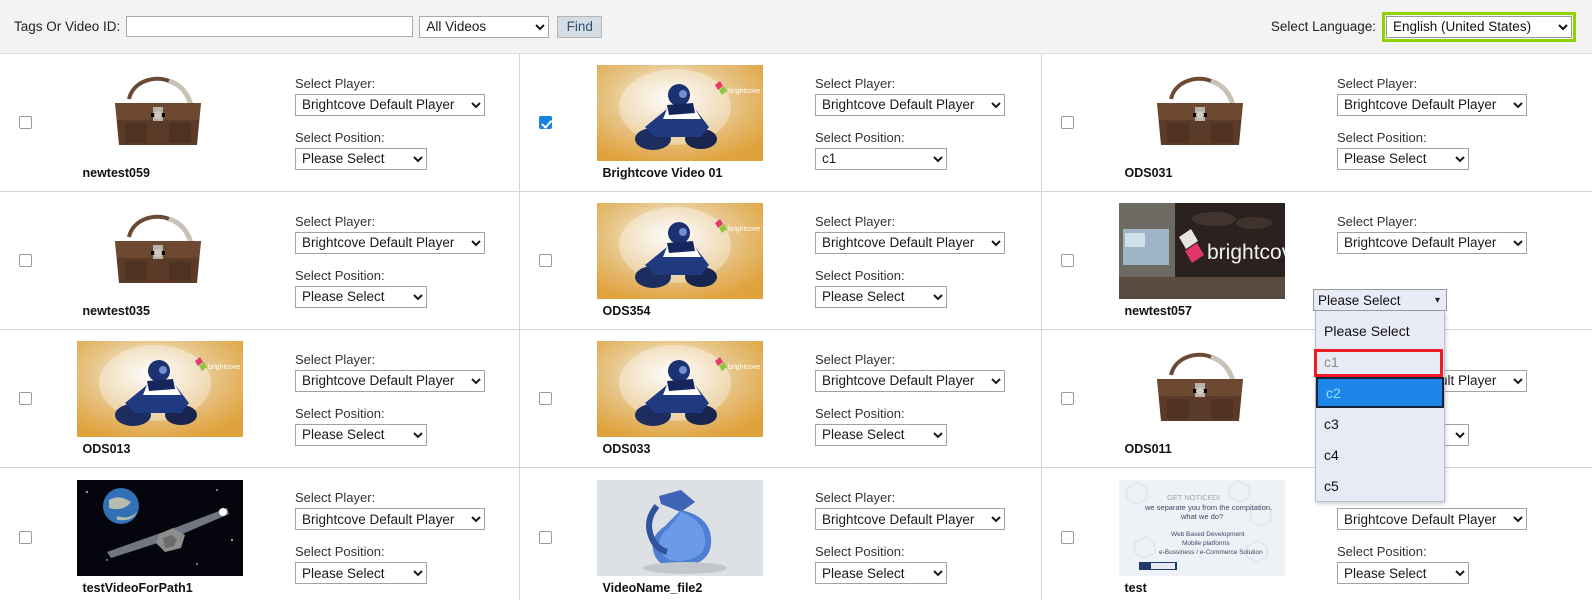 The height and width of the screenshot is (600, 1592). Describe the element at coordinates (580, 26) in the screenshot. I see `find-button: Find` at that location.